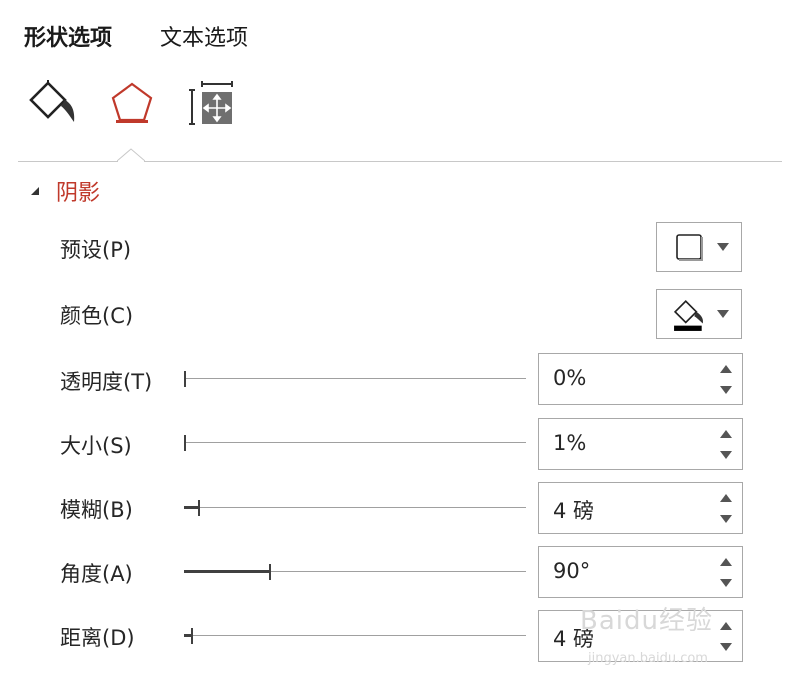 The height and width of the screenshot is (684, 792). I want to click on blur-spinbox: 4 磅, so click(640, 508).